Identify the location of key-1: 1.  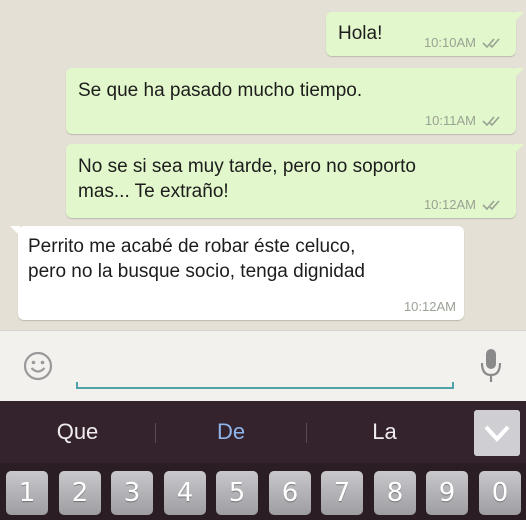
(27, 493).